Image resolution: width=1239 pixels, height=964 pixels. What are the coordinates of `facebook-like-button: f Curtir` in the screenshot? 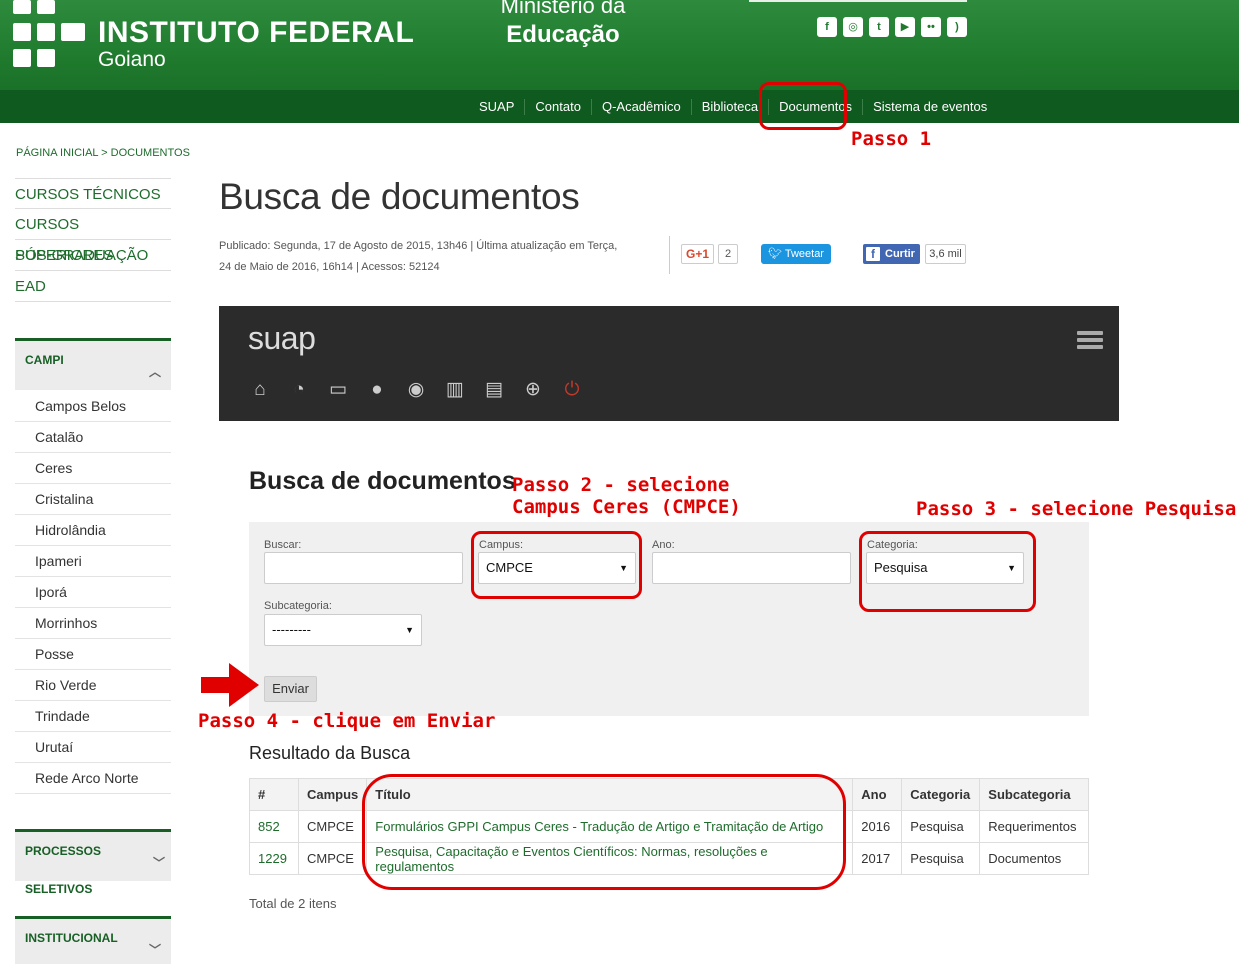 It's located at (891, 254).